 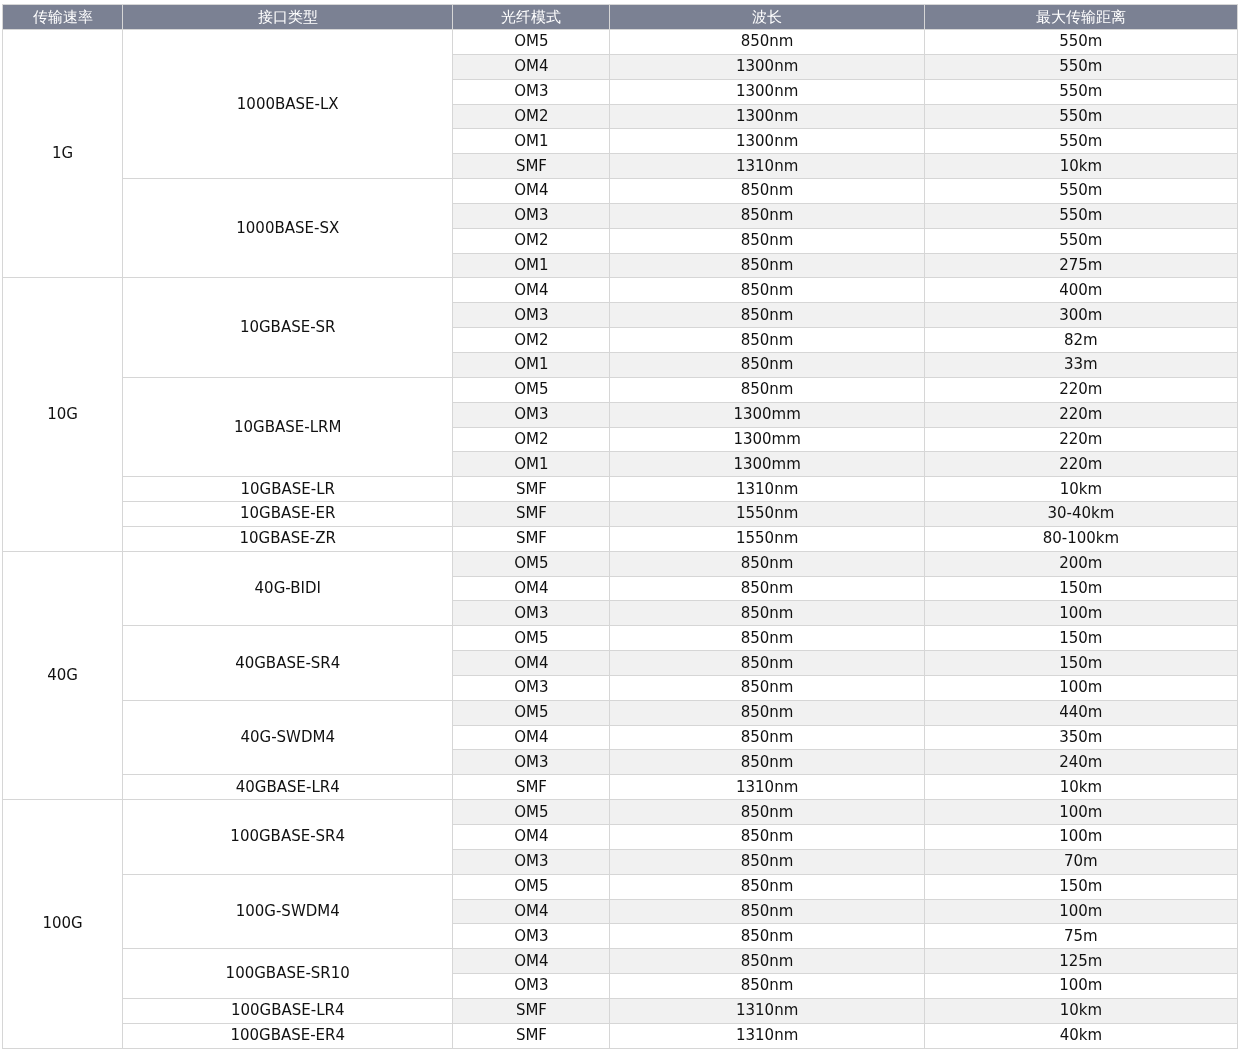 I want to click on table-cell: 350m, so click(x=1081, y=737).